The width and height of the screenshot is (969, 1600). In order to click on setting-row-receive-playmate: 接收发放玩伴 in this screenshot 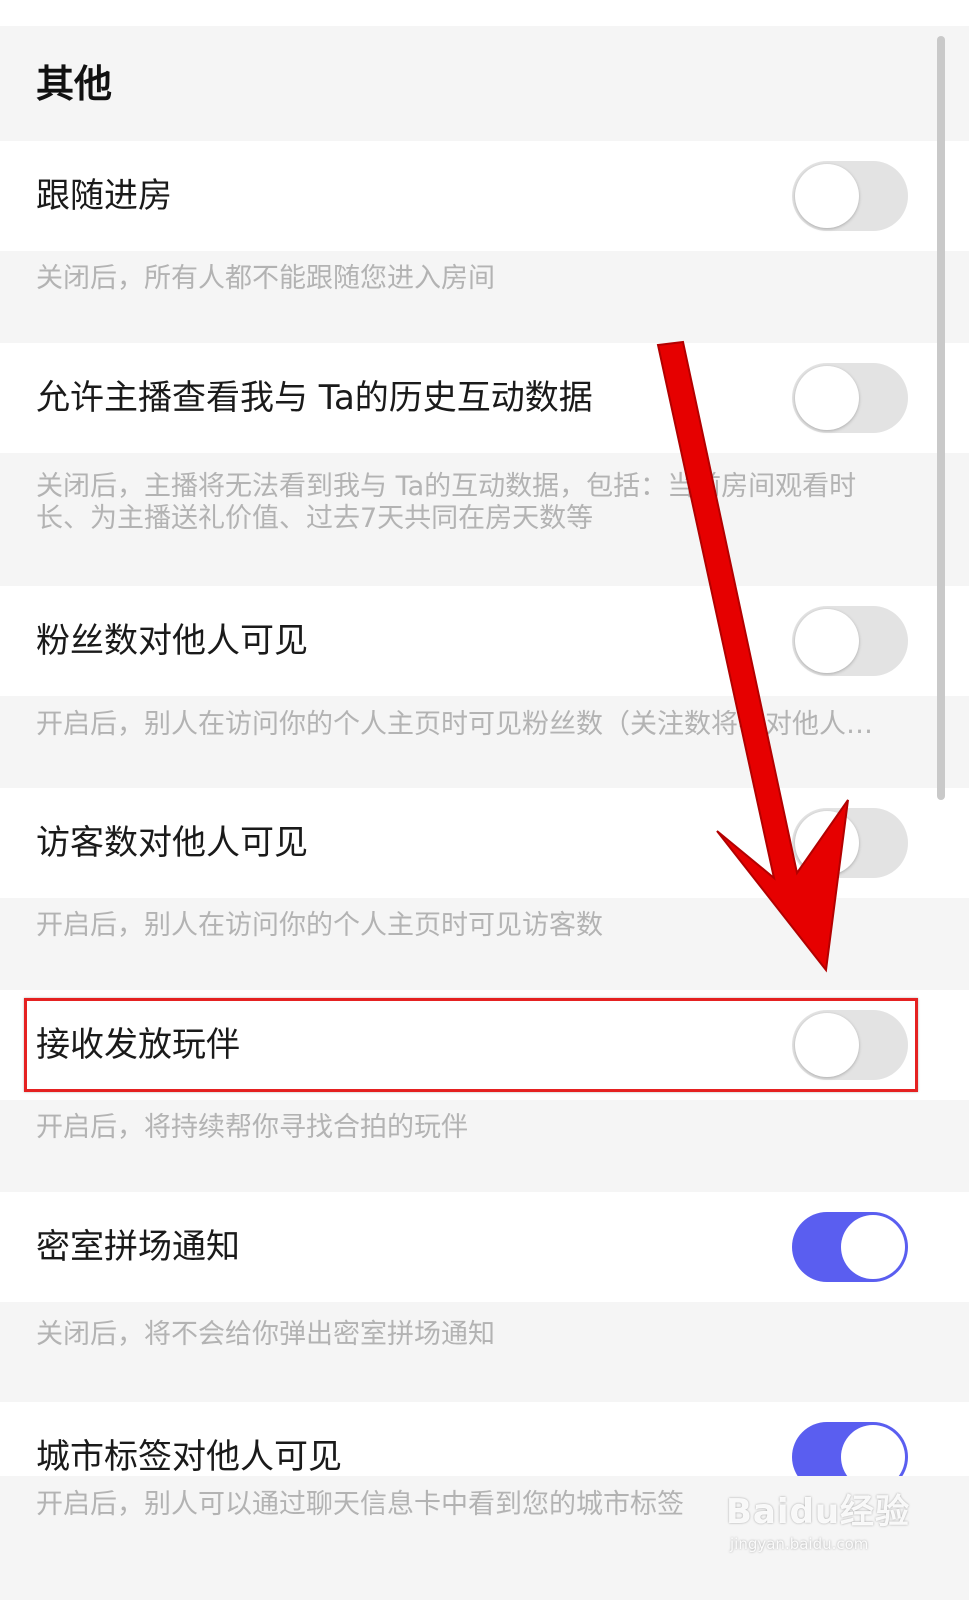, I will do `click(484, 1045)`.